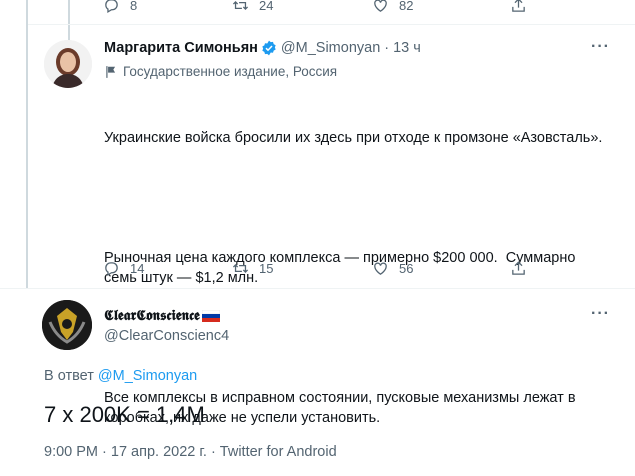 The image size is (635, 476). What do you see at coordinates (210, 315) in the screenshot?
I see `russia-flag-icon` at bounding box center [210, 315].